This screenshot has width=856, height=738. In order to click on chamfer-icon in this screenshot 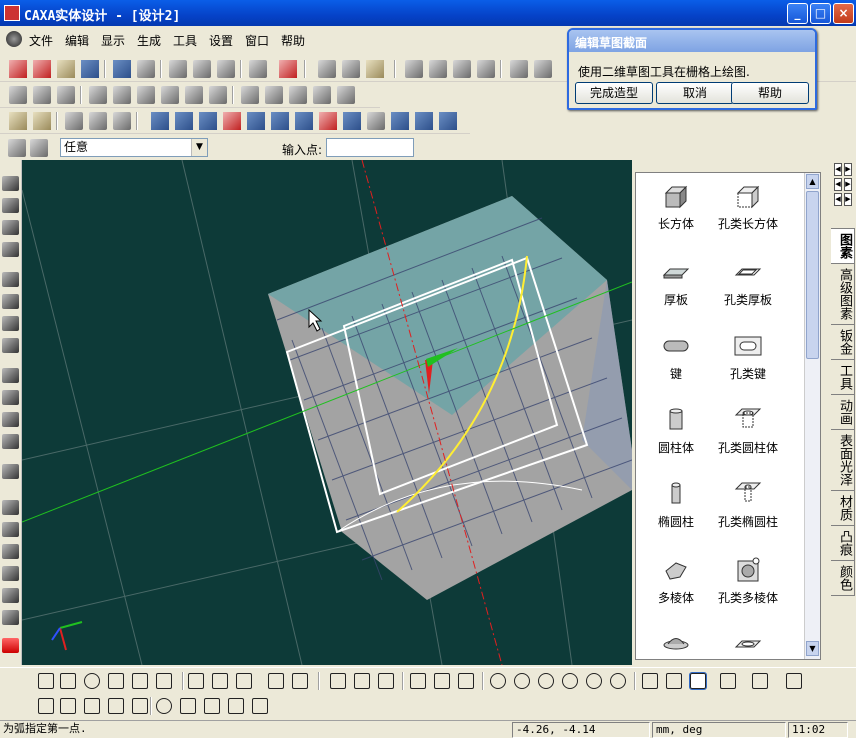, I will do `click(122, 95)`.